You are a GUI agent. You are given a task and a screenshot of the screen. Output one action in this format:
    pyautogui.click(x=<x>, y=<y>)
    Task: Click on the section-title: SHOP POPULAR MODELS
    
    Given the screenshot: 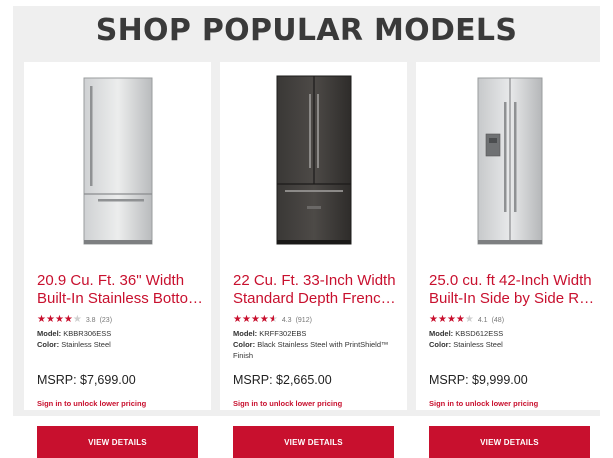 What is the action you would take?
    pyautogui.click(x=306, y=30)
    